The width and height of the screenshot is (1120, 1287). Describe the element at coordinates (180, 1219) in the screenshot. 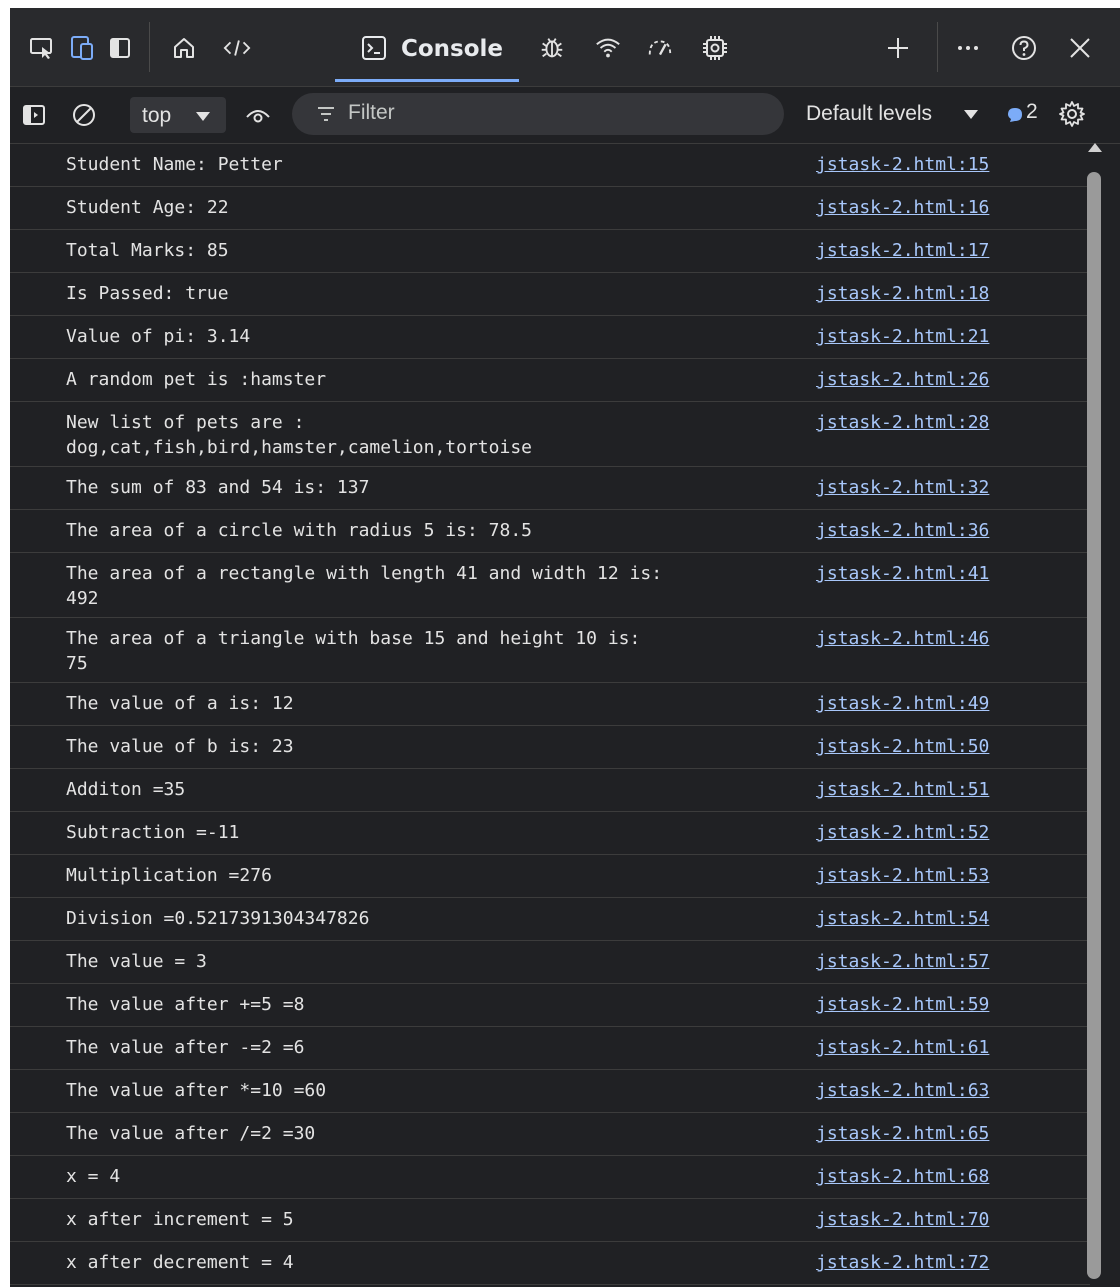

I see `log-message: x after increment = 5` at that location.